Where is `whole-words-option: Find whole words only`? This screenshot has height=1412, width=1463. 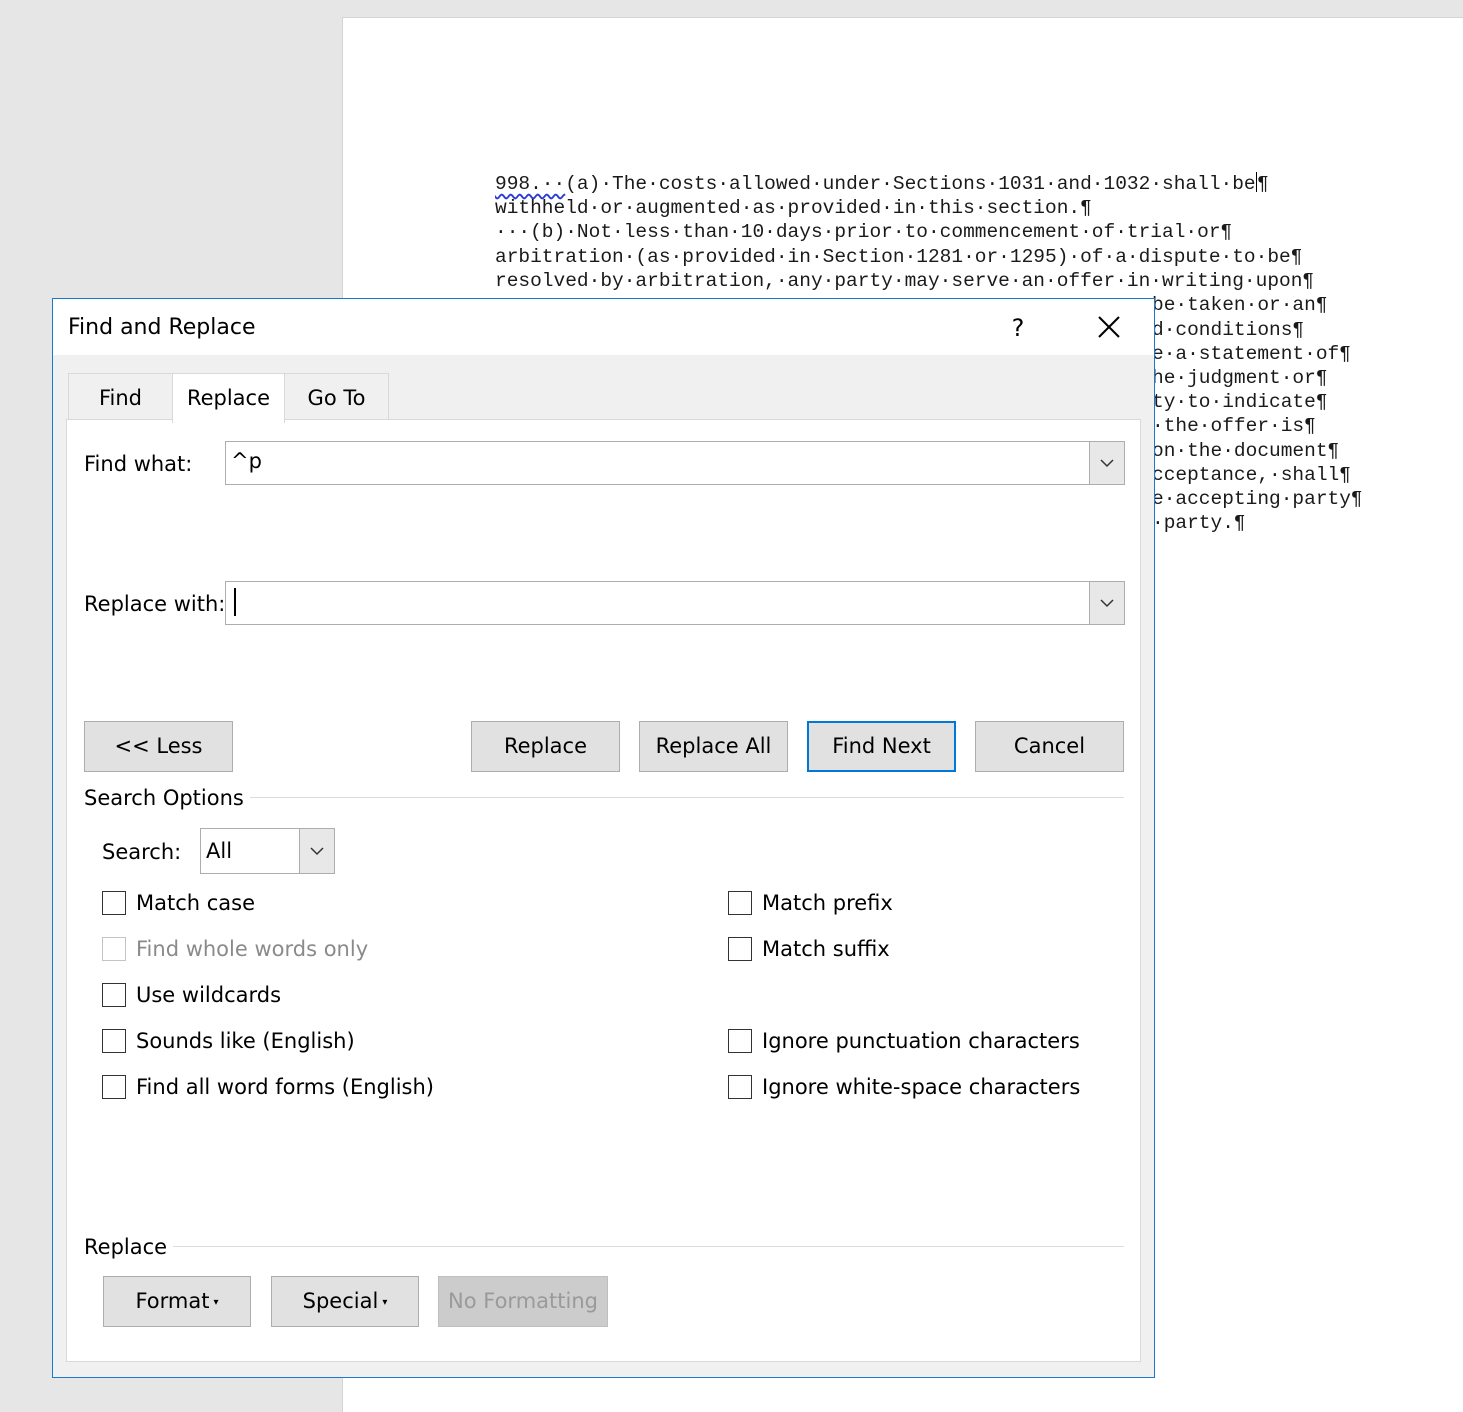
whole-words-option: Find whole words only is located at coordinates (235, 949).